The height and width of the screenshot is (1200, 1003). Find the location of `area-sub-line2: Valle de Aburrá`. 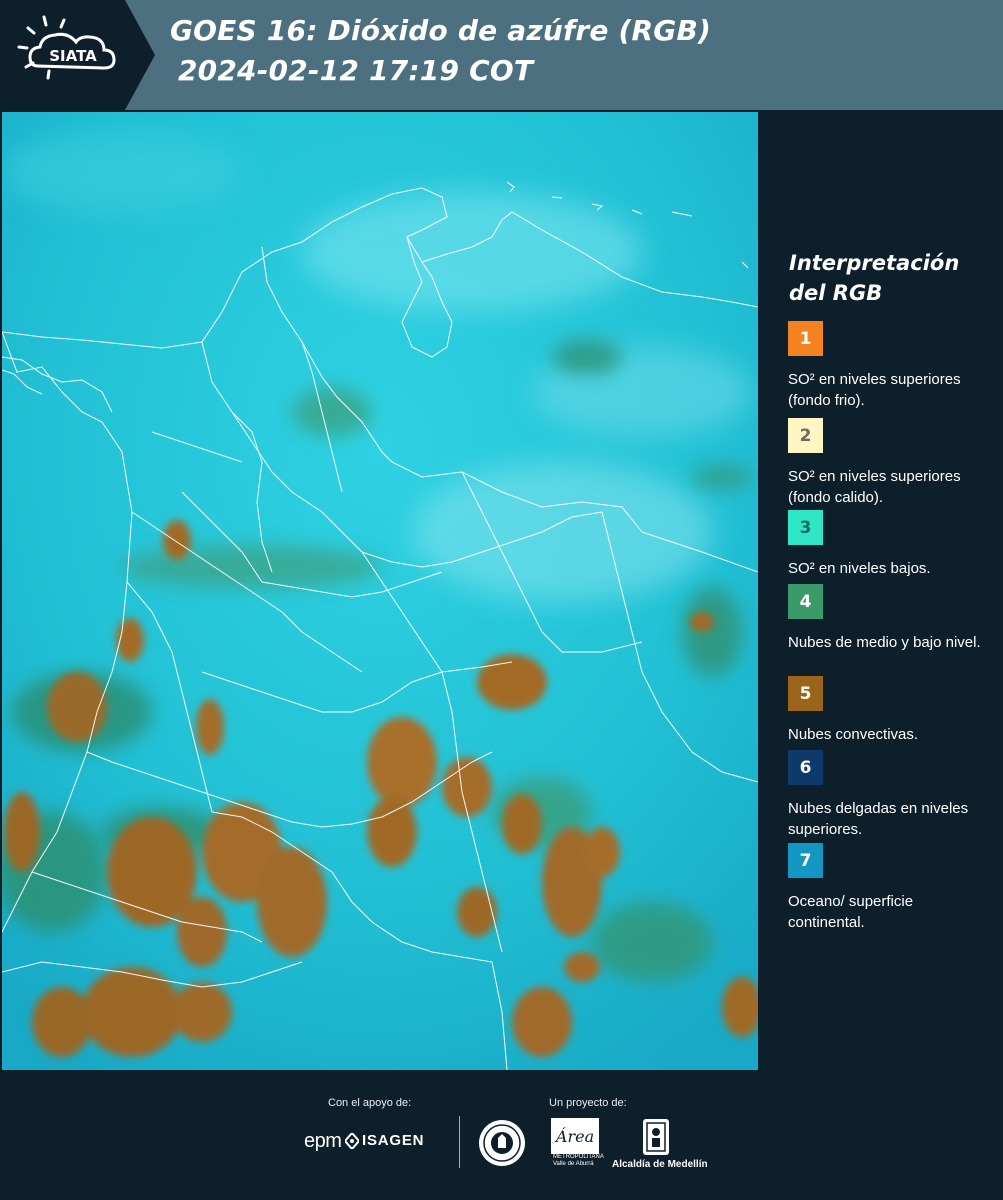

area-sub-line2: Valle de Aburrá is located at coordinates (573, 1164).